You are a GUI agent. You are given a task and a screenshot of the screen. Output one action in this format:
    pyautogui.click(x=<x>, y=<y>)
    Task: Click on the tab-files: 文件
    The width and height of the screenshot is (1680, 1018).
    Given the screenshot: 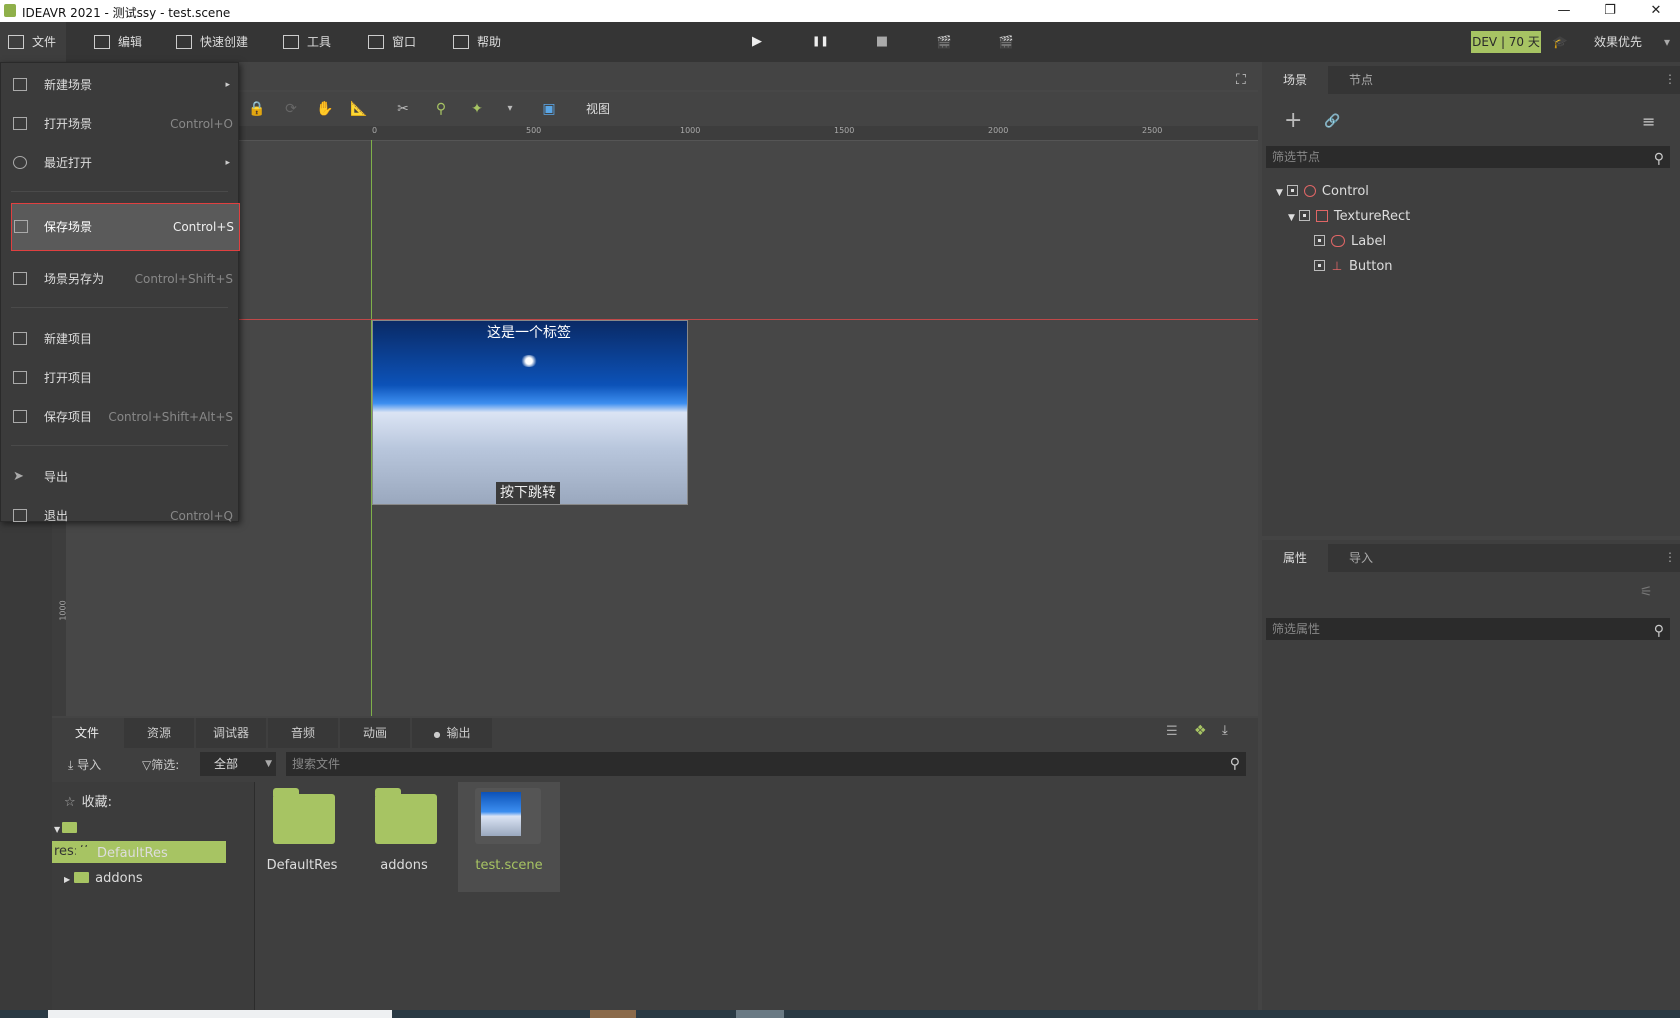 What is the action you would take?
    pyautogui.click(x=87, y=733)
    